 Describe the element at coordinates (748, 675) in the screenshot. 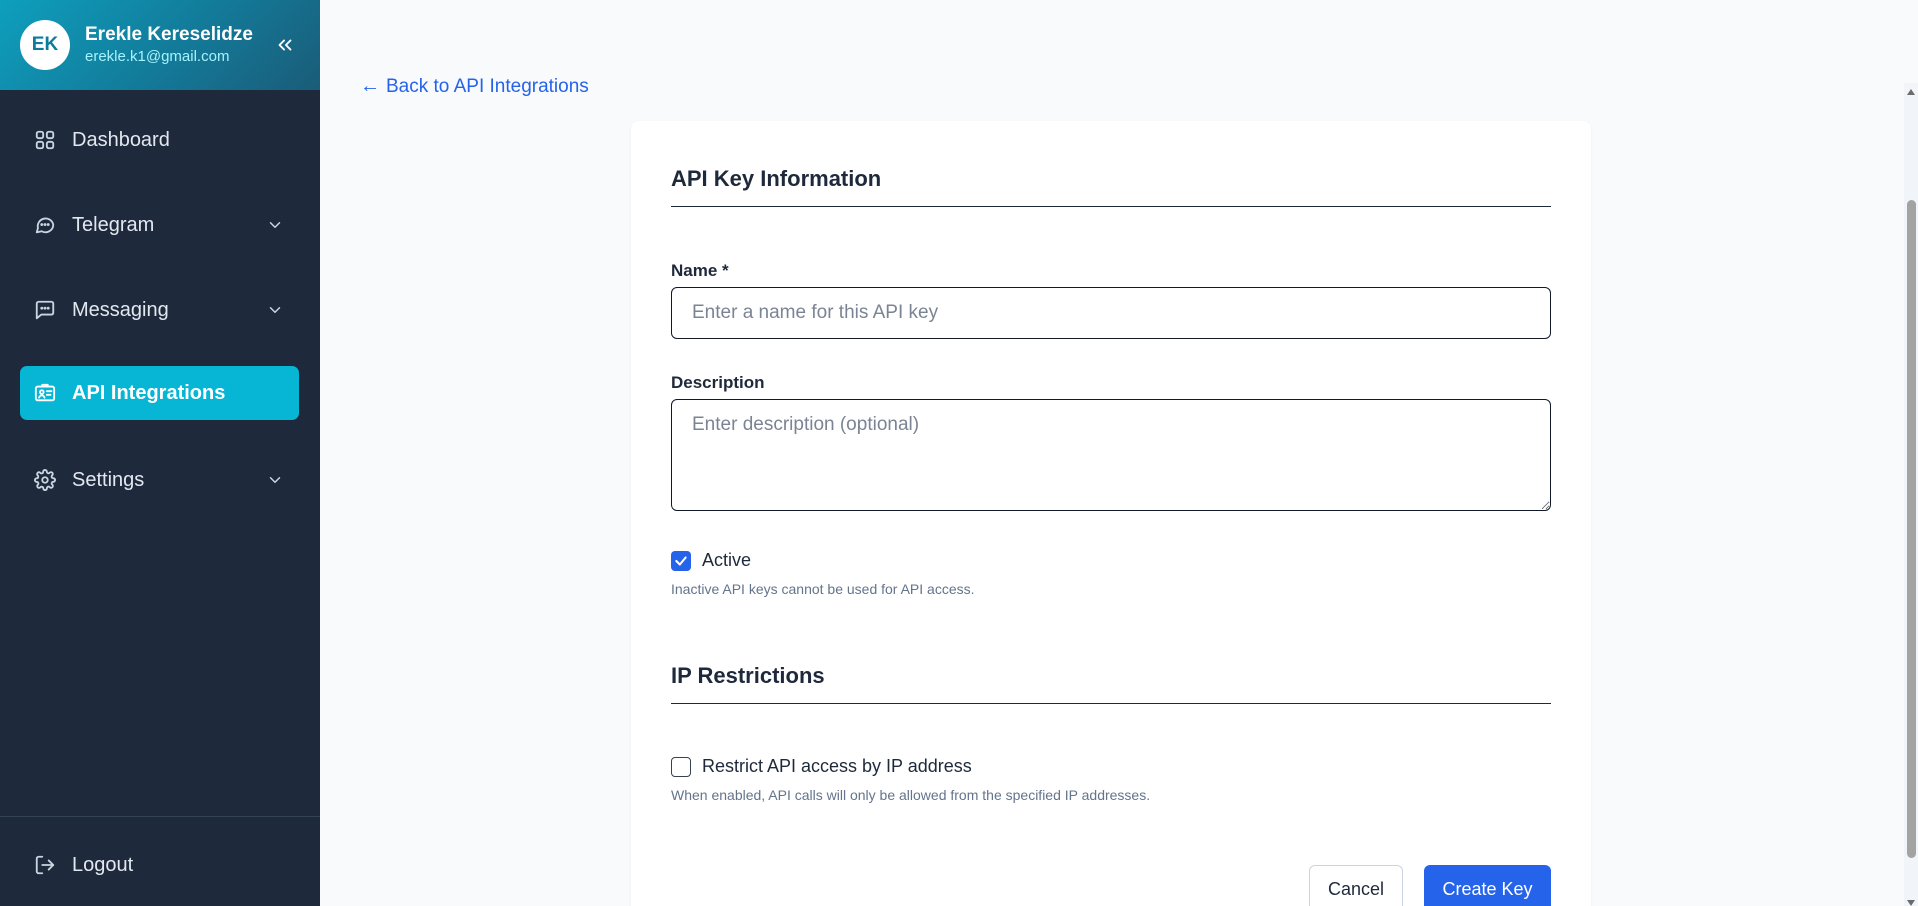

I see `section-title-ip-restrictions: IP Restrictions` at that location.